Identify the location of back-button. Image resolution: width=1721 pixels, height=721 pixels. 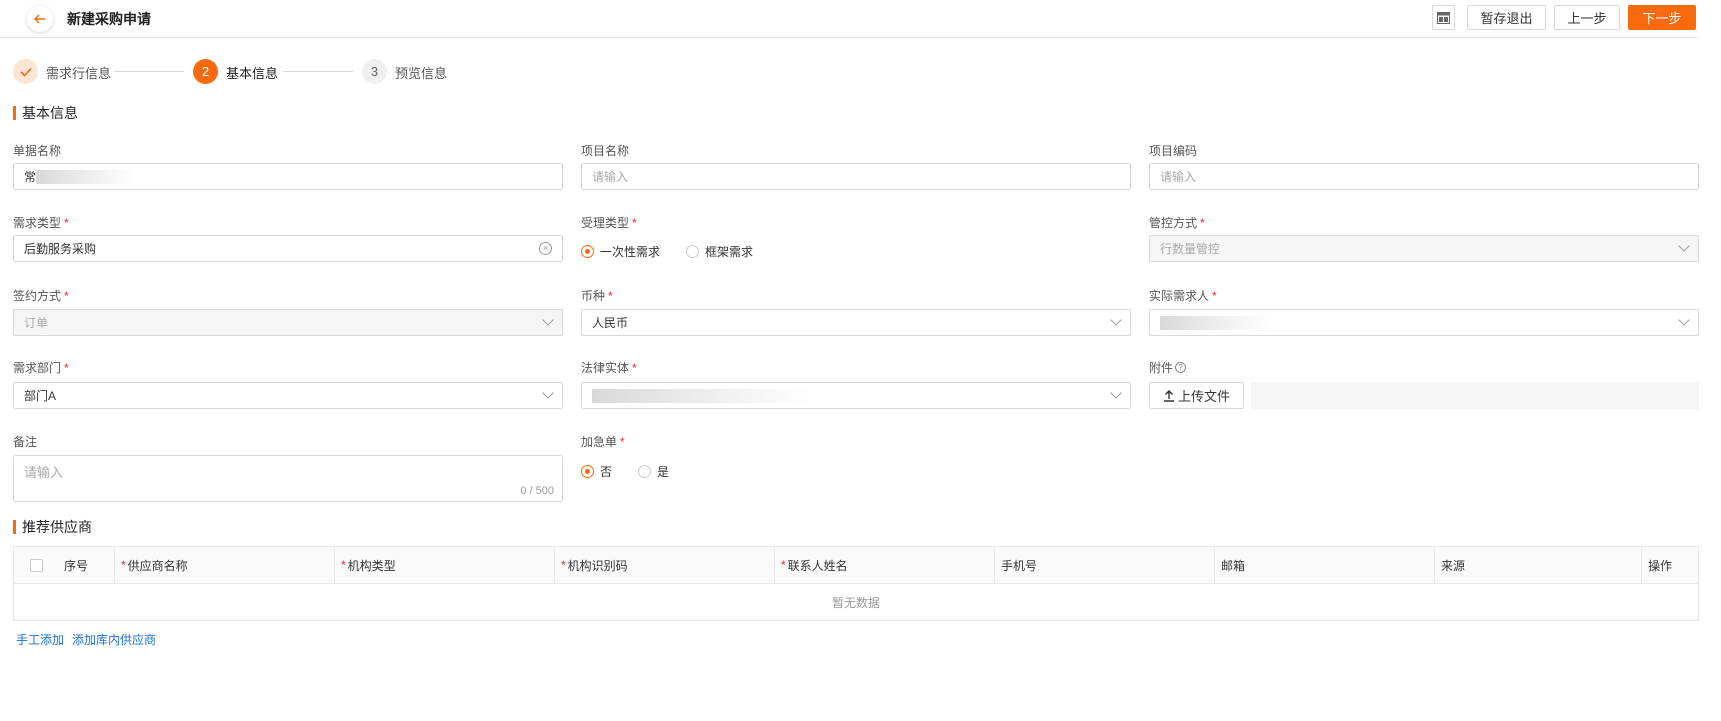
(40, 19).